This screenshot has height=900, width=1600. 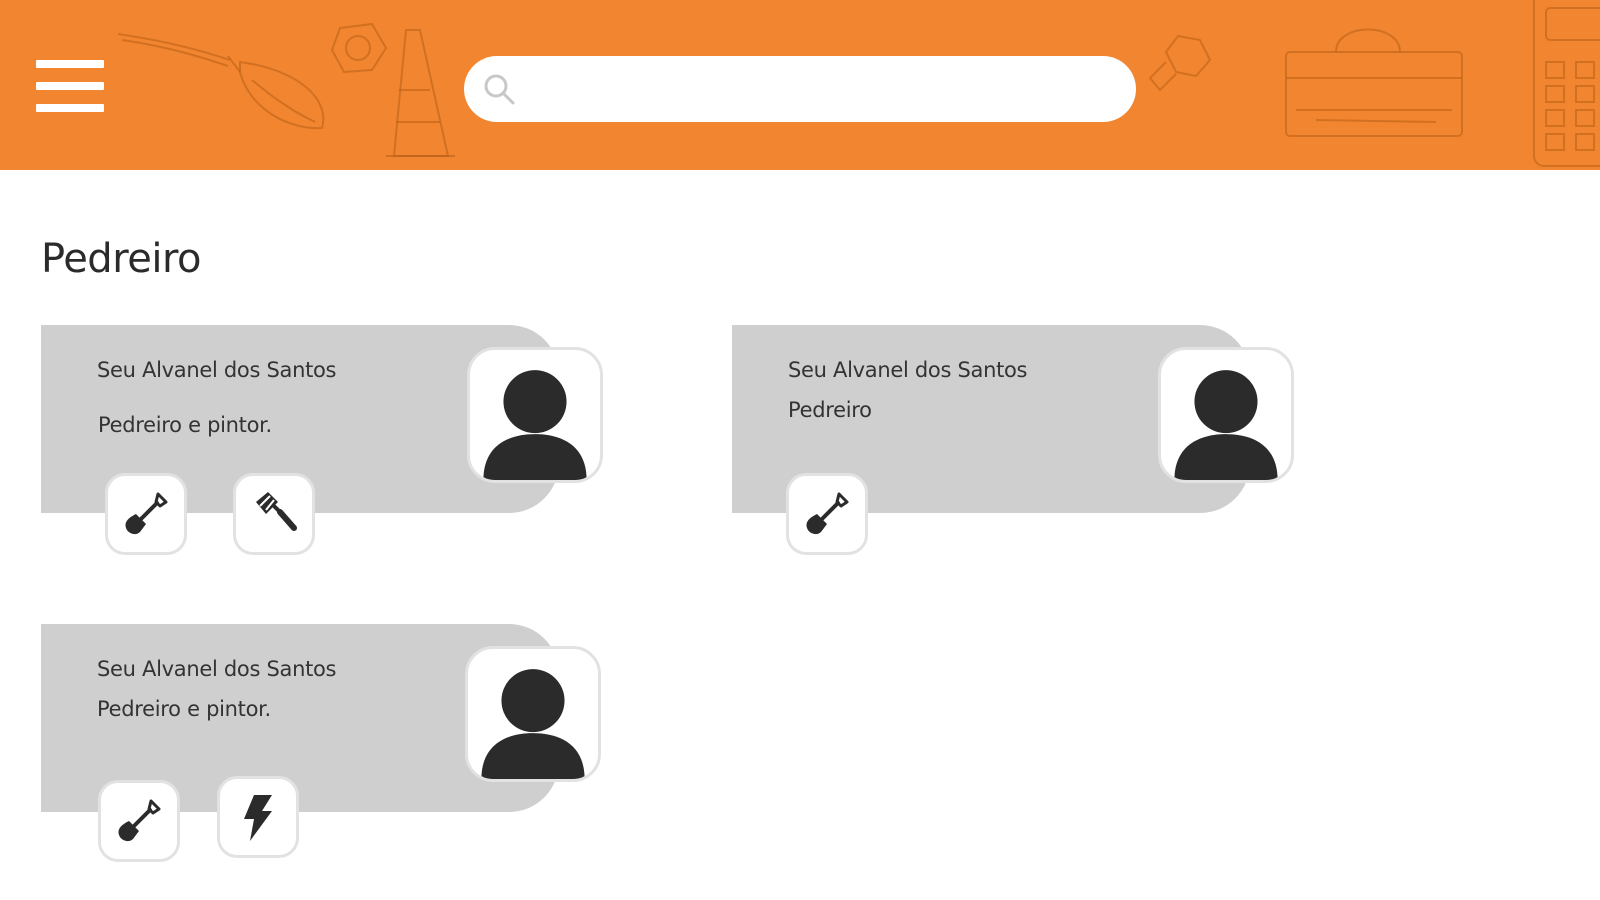 I want to click on paintbrush-icon, so click(x=221, y=81).